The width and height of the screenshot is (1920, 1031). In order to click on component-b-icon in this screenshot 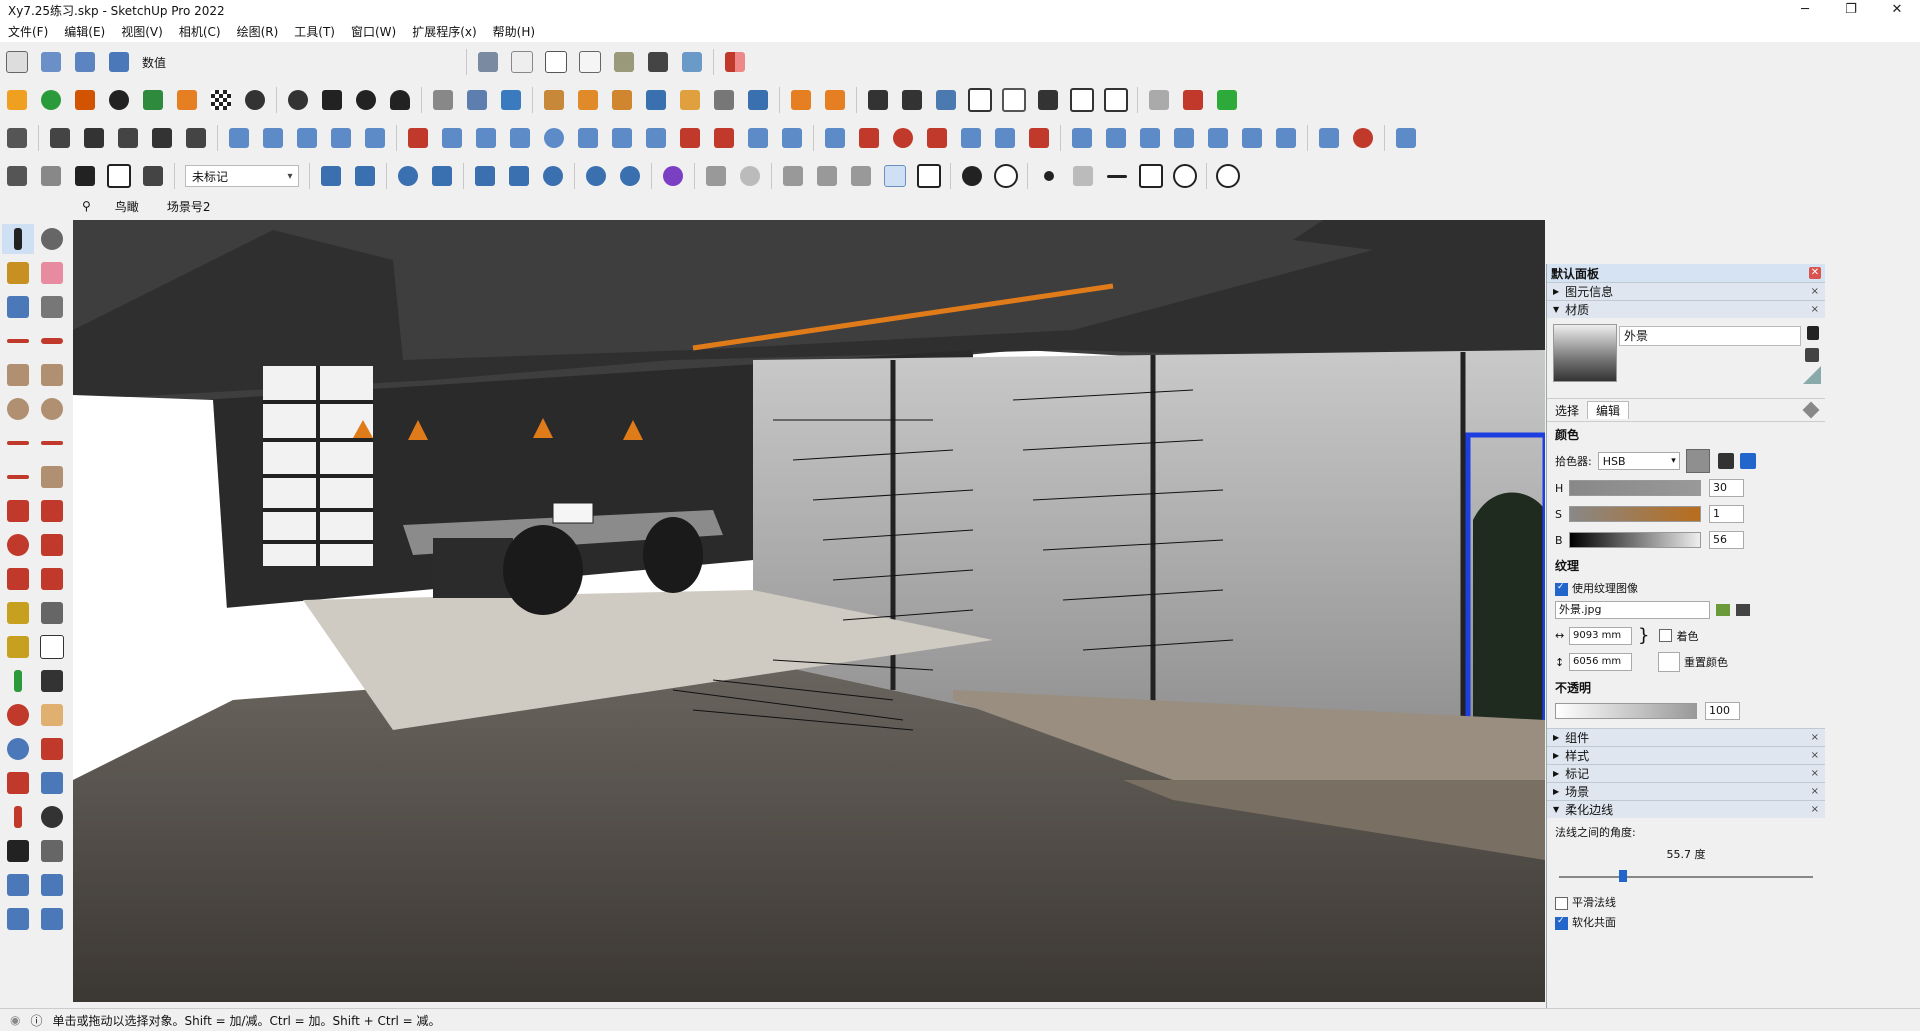, I will do `click(60, 138)`.